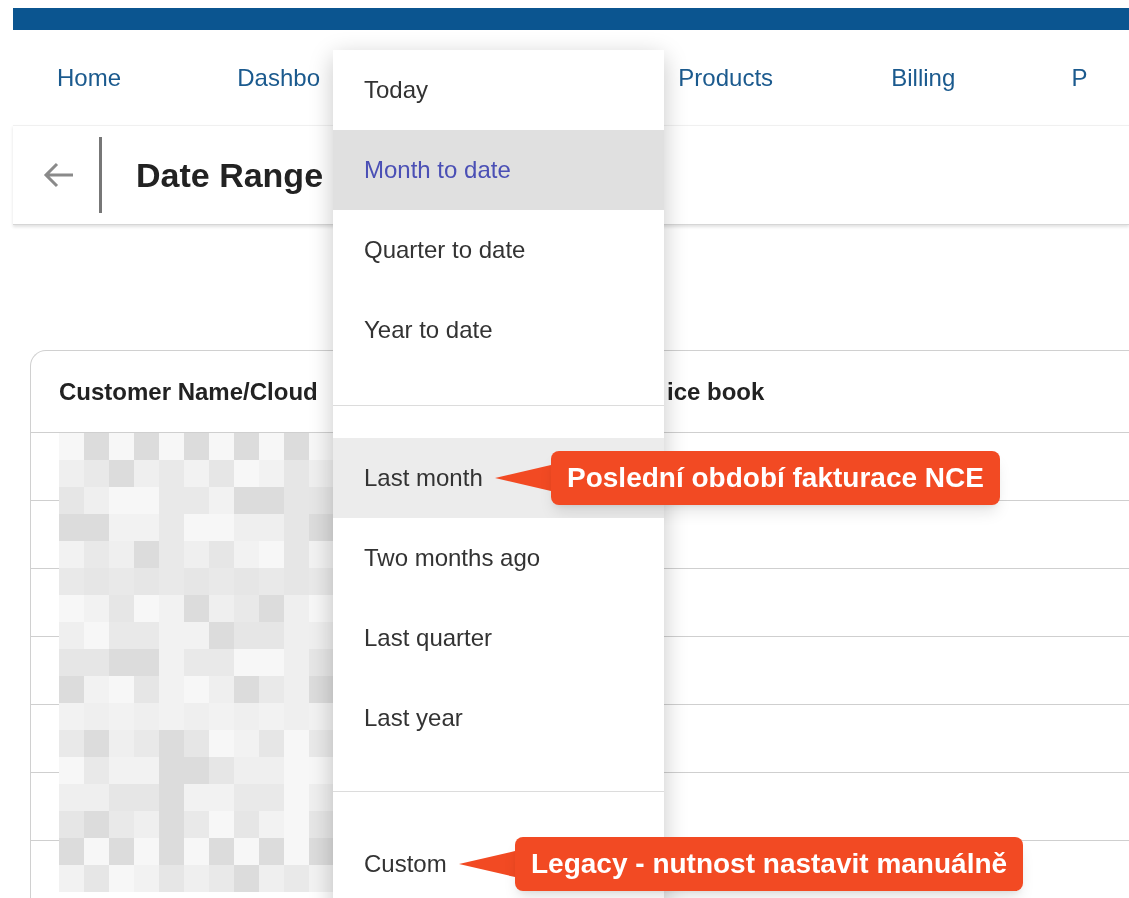 This screenshot has height=898, width=1129. I want to click on menu-item: Quarter to date, so click(498, 250).